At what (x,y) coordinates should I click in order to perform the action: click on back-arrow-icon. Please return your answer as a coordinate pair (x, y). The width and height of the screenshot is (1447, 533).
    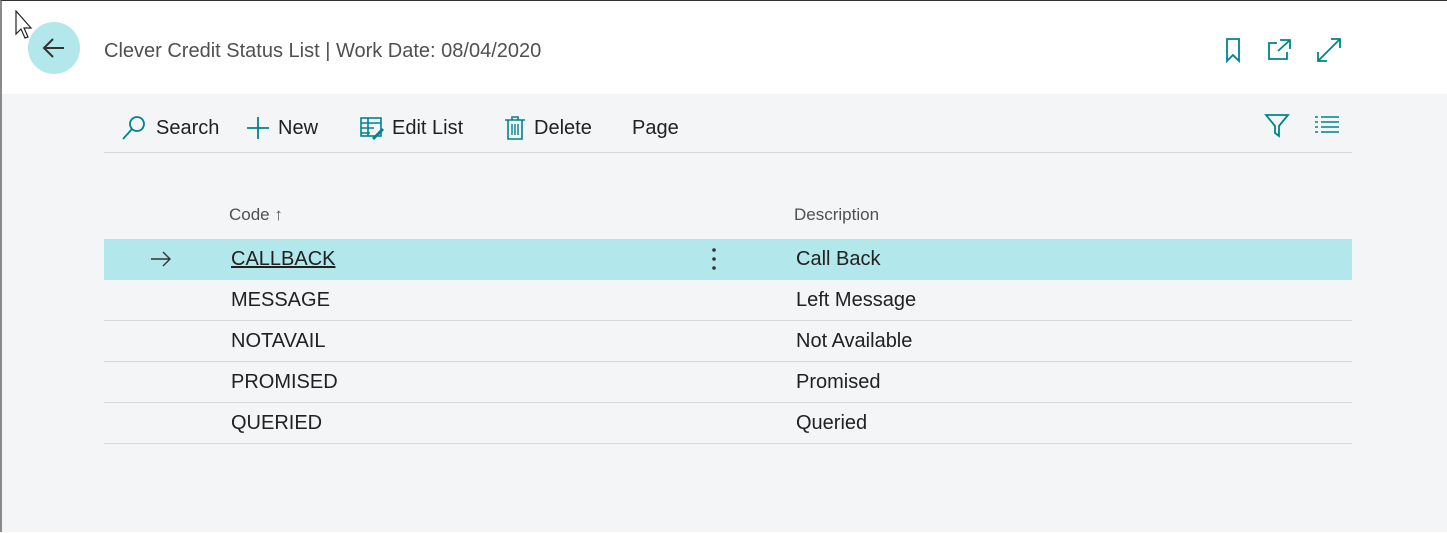
    Looking at the image, I should click on (53, 48).